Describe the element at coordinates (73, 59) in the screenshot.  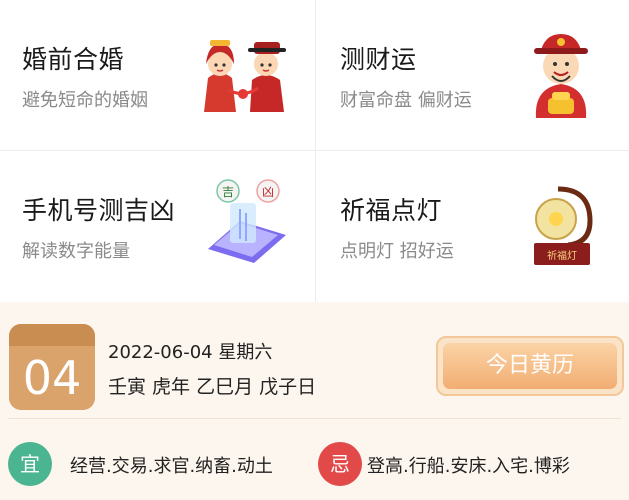
I see `card-title: 婚前合婚` at that location.